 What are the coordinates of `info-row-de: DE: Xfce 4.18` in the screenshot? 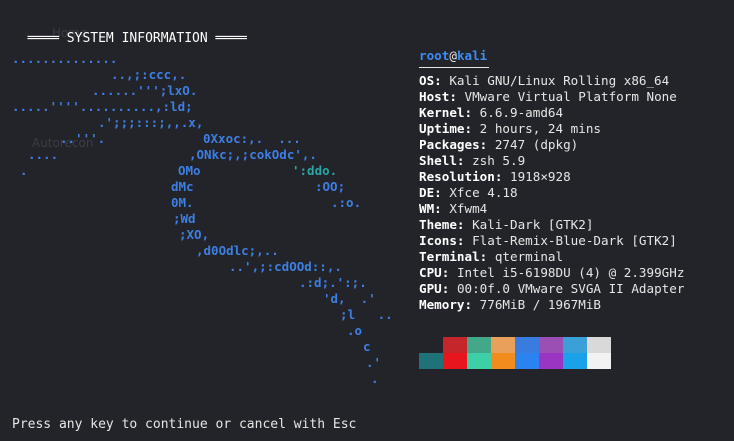 It's located at (551, 193).